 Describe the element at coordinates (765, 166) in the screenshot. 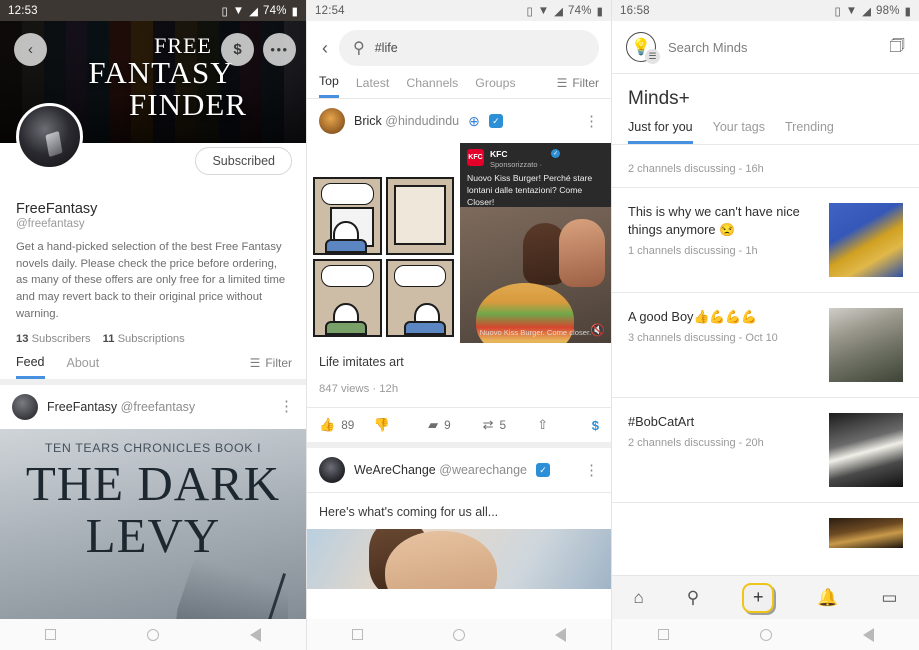

I see `list-item: 2 channels discussing - 16h` at that location.